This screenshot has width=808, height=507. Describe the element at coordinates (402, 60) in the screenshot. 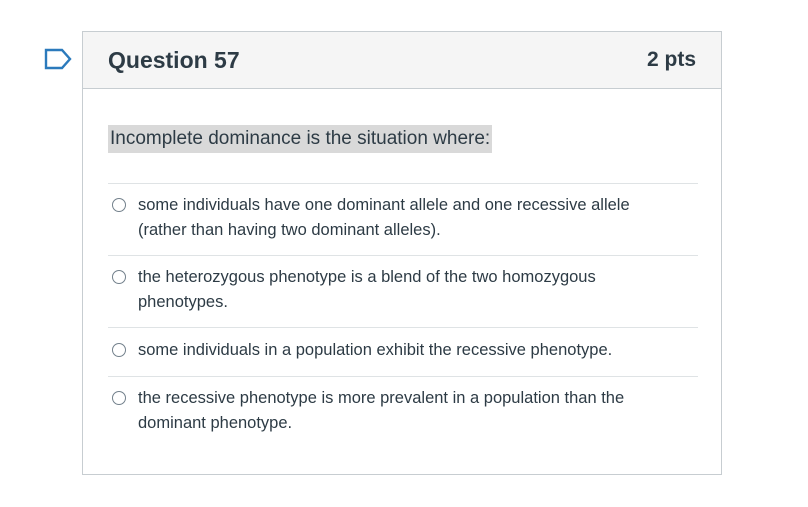

I see `question-header: Question 57 2 pts` at that location.